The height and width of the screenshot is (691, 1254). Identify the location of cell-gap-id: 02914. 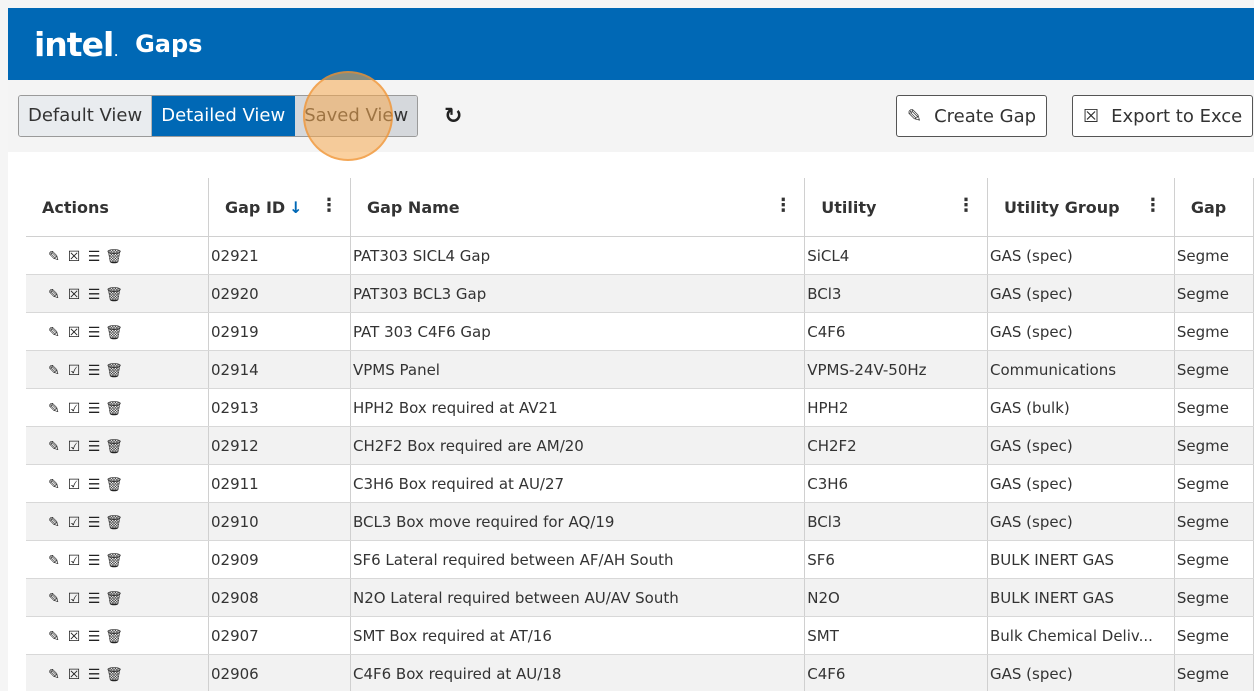
(279, 369).